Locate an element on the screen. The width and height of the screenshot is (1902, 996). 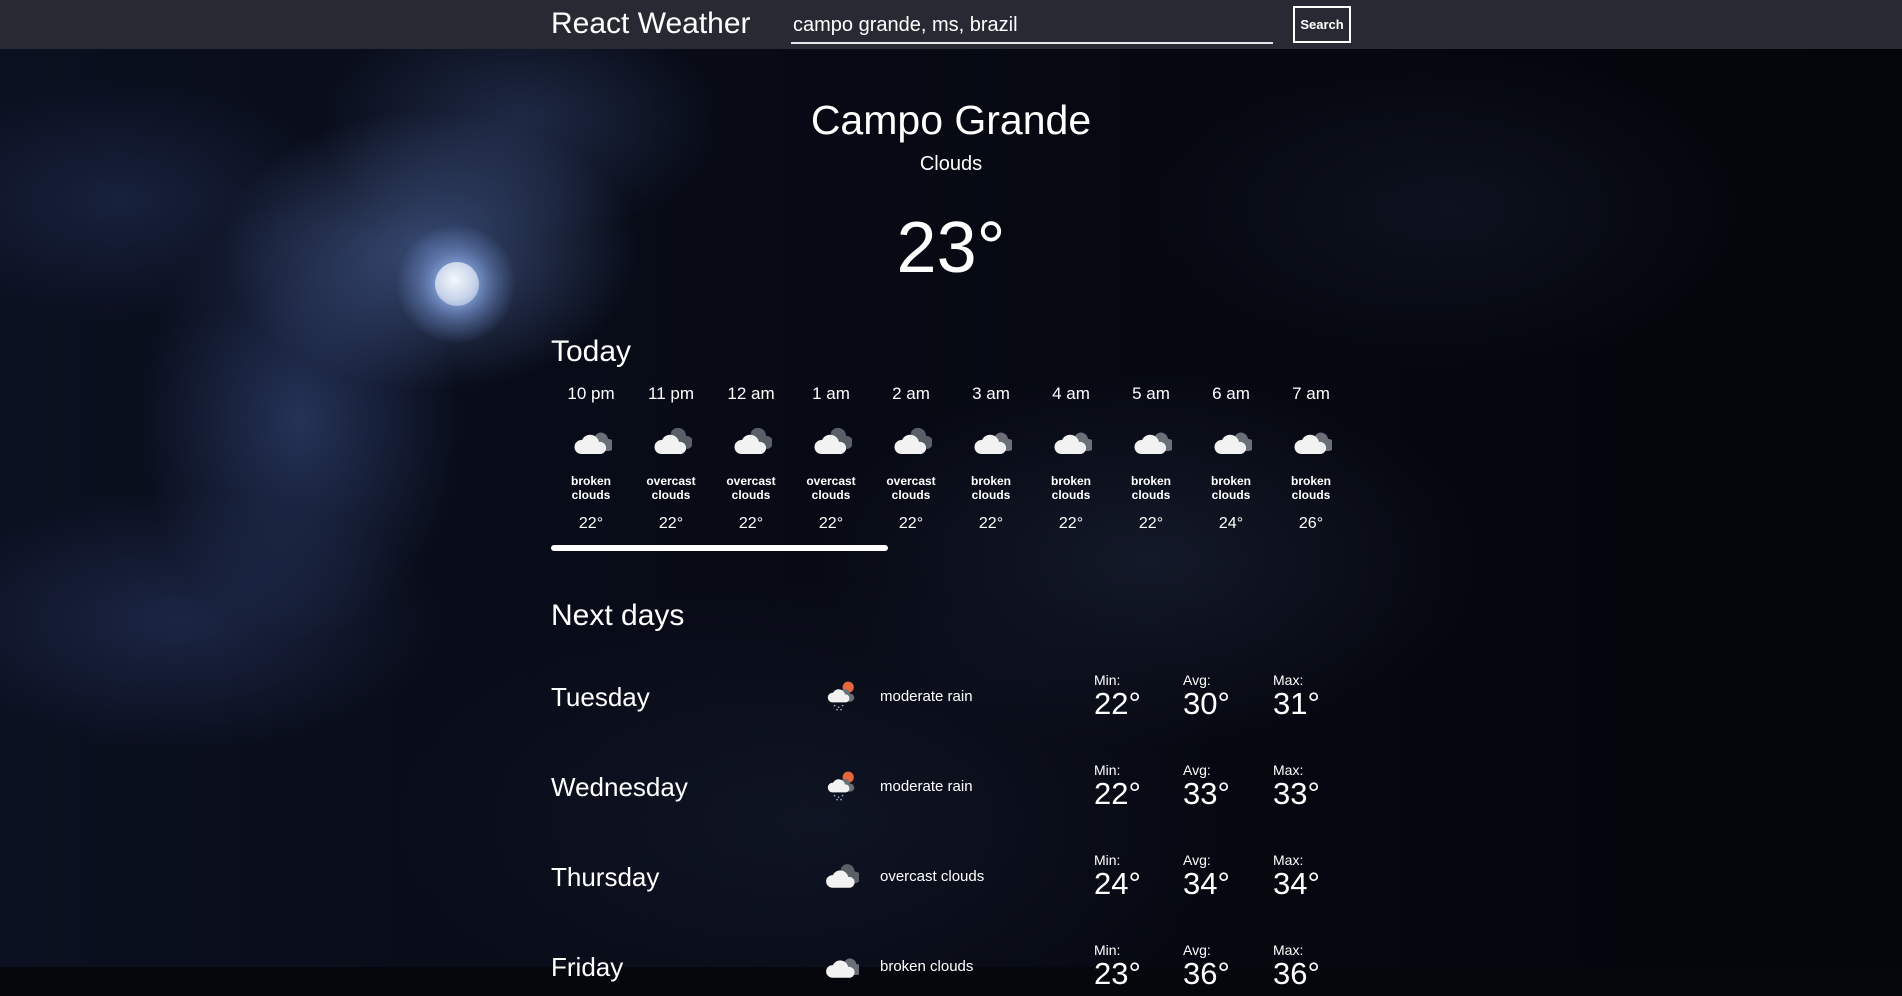
hour-time: 1 am is located at coordinates (831, 393).